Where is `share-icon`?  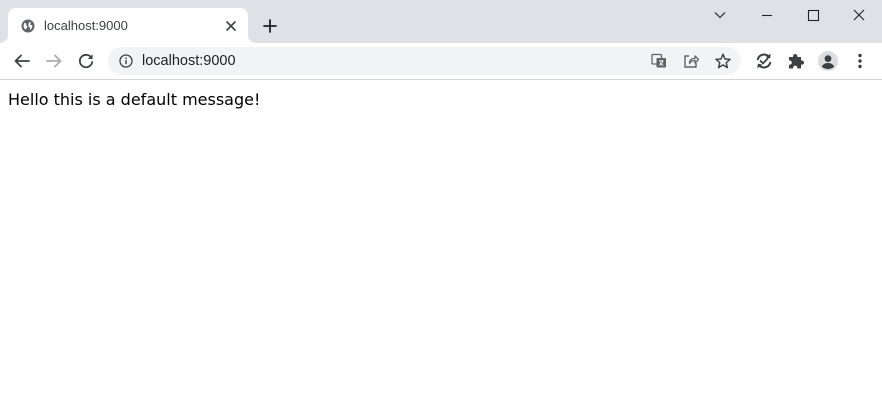
share-icon is located at coordinates (691, 61).